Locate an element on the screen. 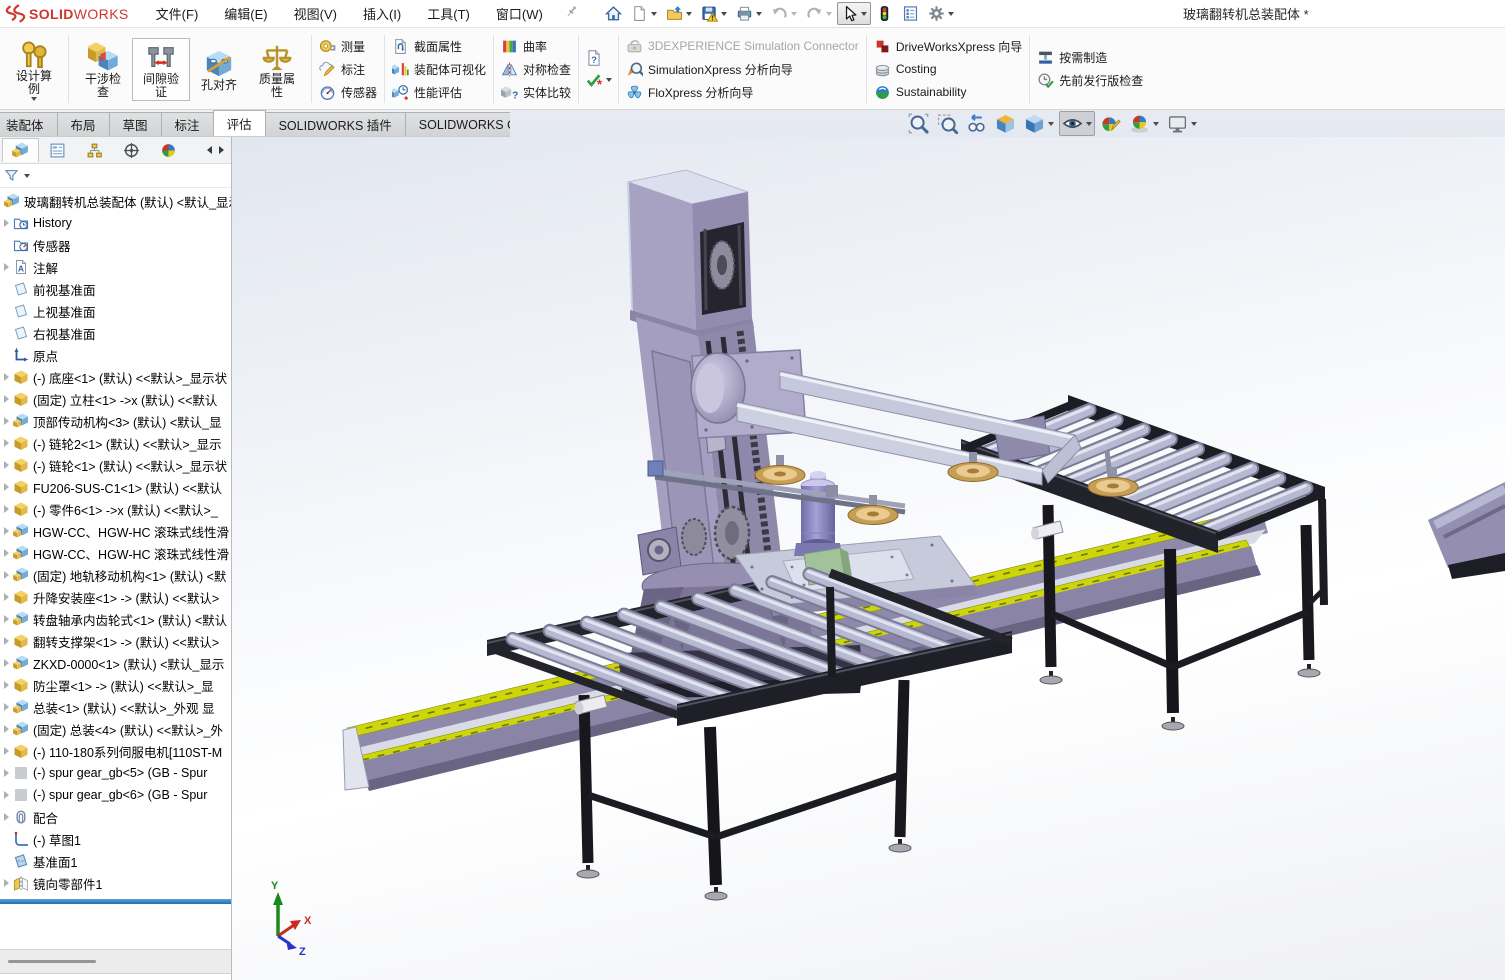  ribbon-SimulationXpress 分析向导-button: SimulationXpress 分析向导 is located at coordinates (742, 69).